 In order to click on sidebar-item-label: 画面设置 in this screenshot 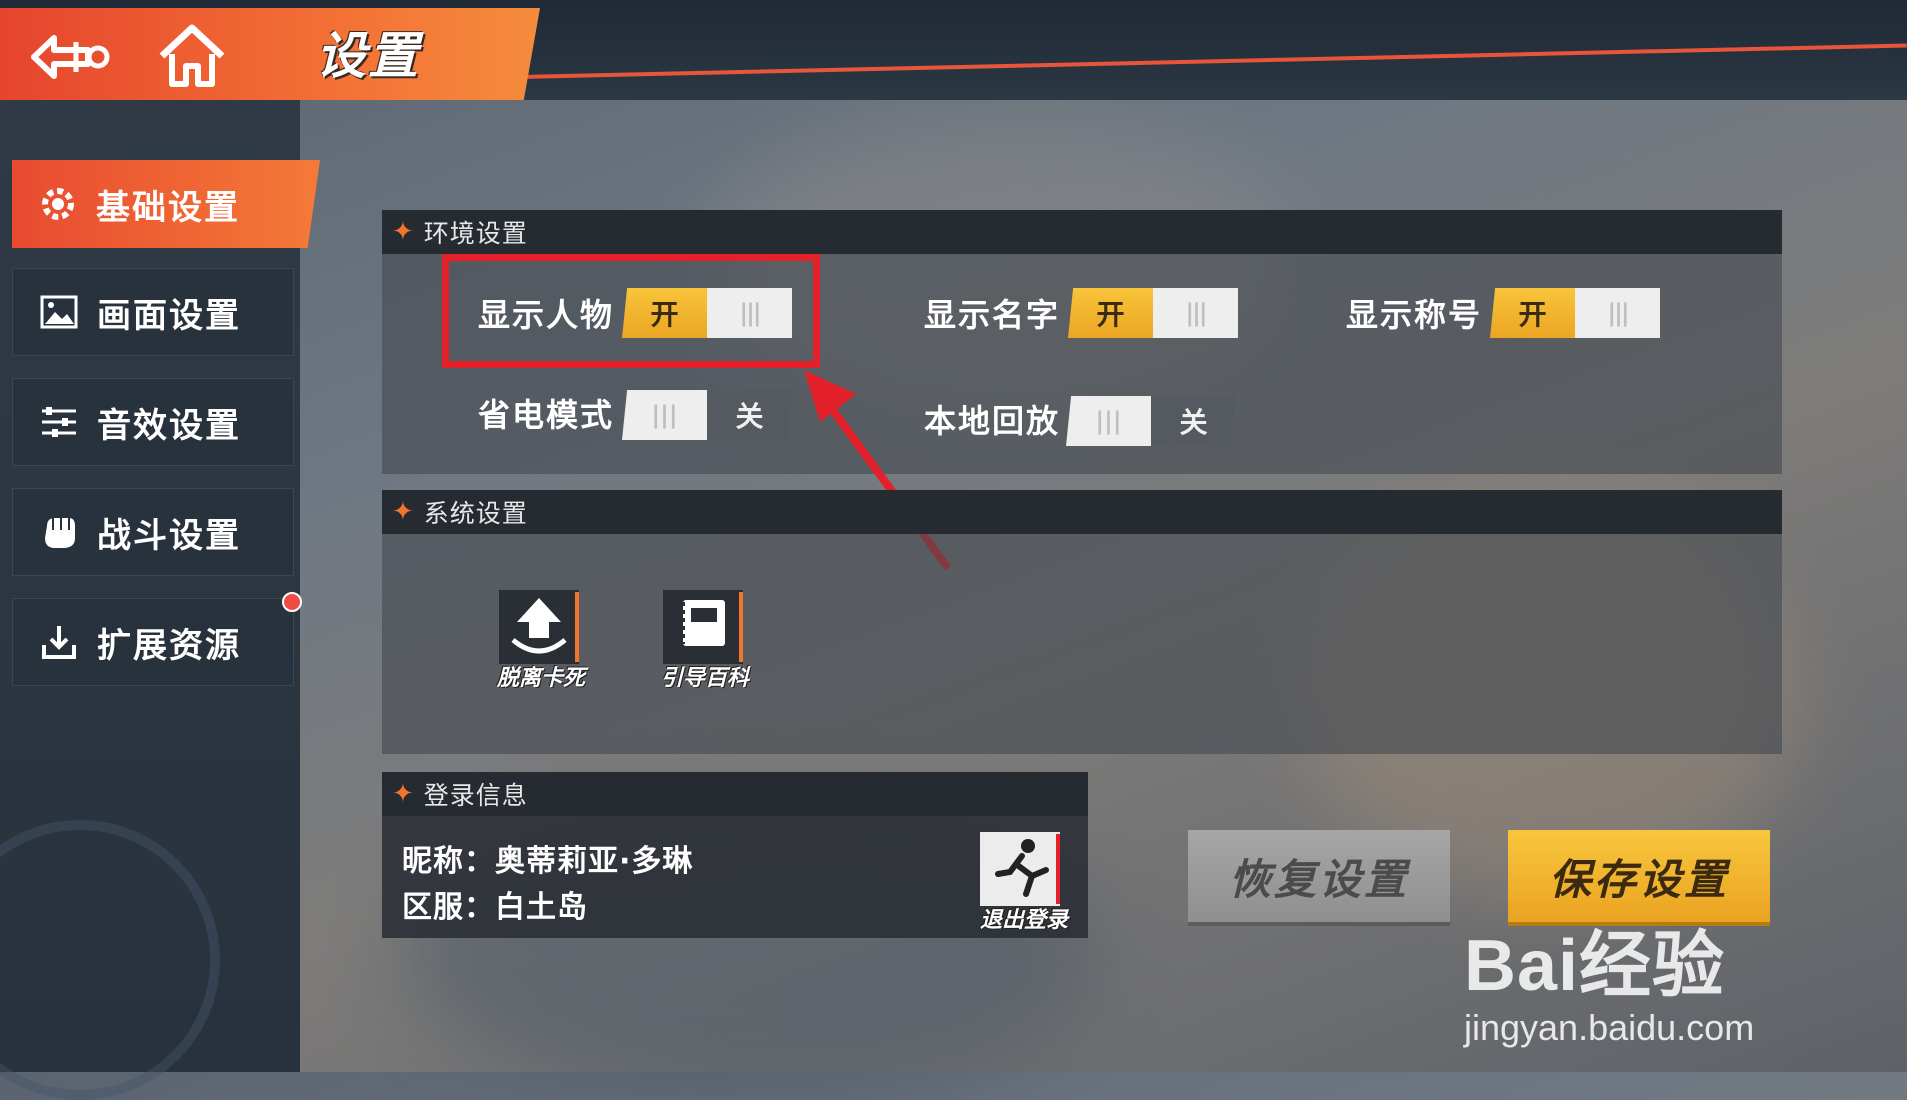, I will do `click(169, 315)`.